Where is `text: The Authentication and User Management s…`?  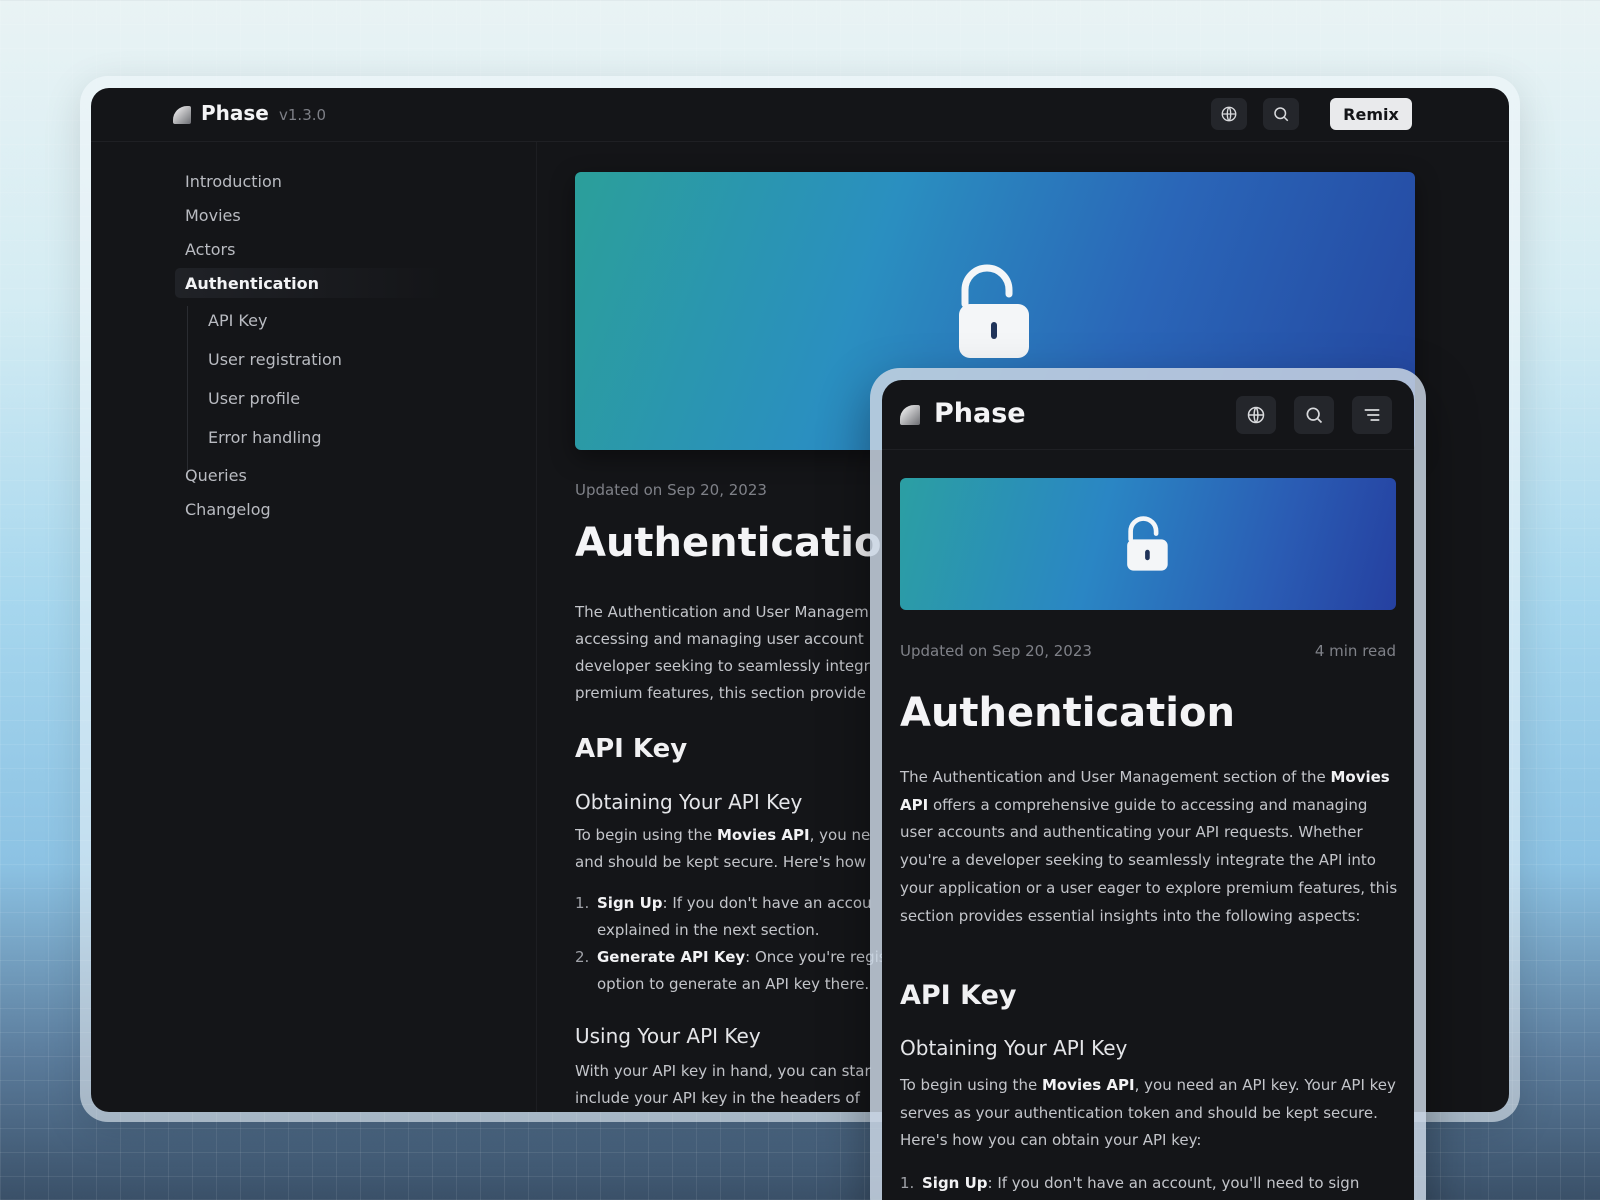
text: The Authentication and User Management s… is located at coordinates (1115, 777).